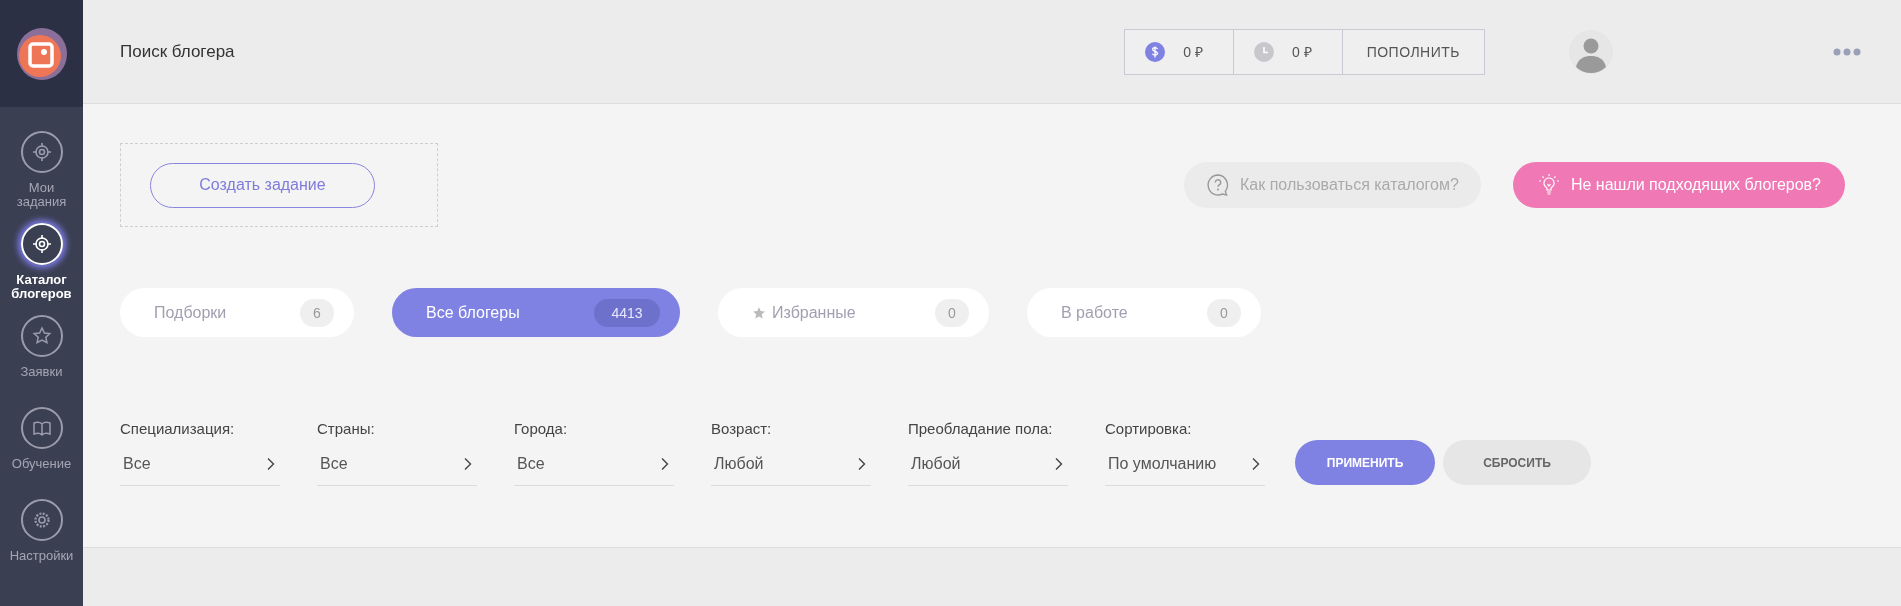  I want to click on tab-label: Подборки, so click(190, 312).